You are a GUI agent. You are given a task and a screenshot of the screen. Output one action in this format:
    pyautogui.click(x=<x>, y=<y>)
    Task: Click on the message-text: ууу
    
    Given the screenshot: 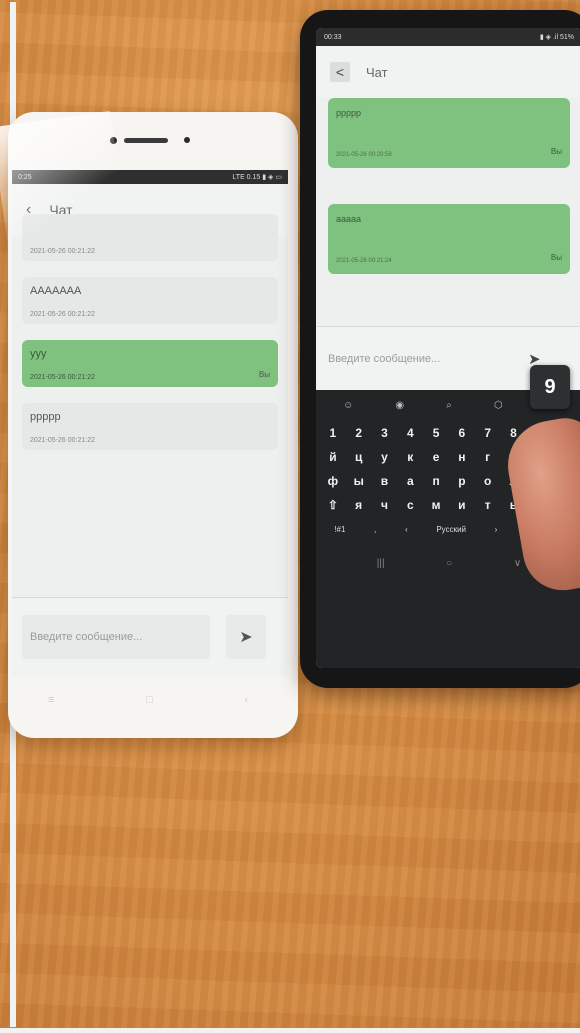 What is the action you would take?
    pyautogui.click(x=38, y=354)
    